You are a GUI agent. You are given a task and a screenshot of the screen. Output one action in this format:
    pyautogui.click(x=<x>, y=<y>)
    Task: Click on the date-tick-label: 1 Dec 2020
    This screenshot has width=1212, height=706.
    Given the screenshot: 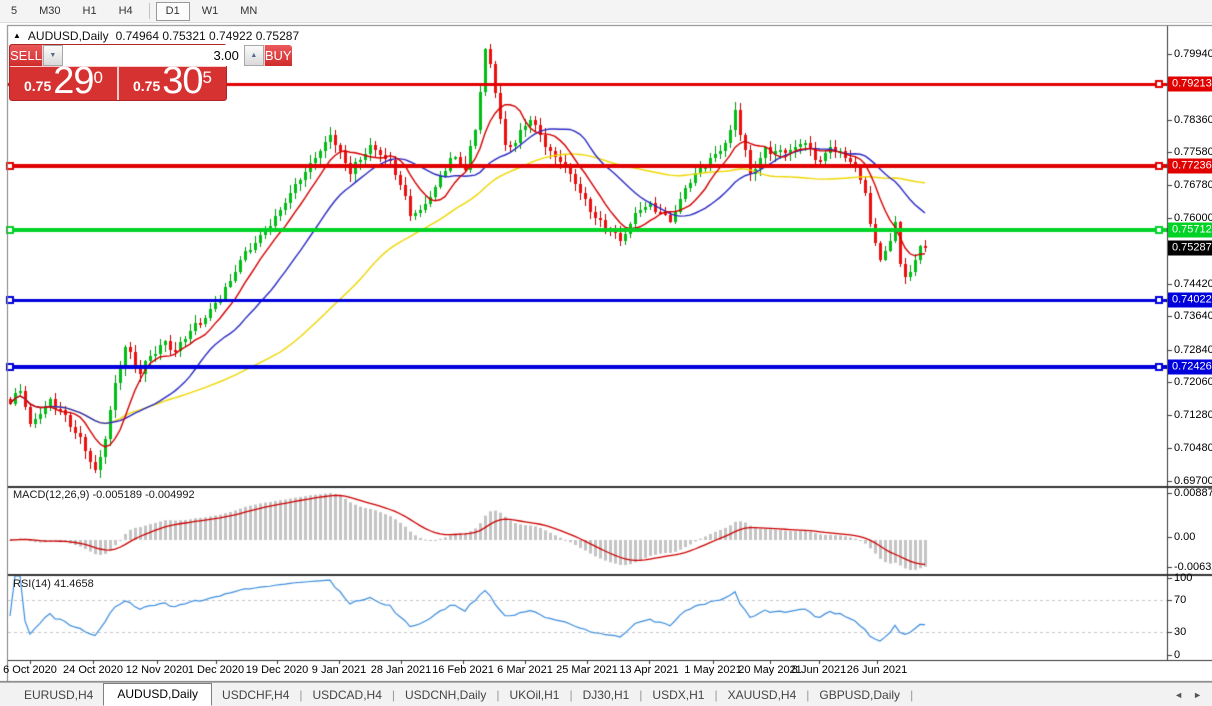 What is the action you would take?
    pyautogui.click(x=216, y=670)
    